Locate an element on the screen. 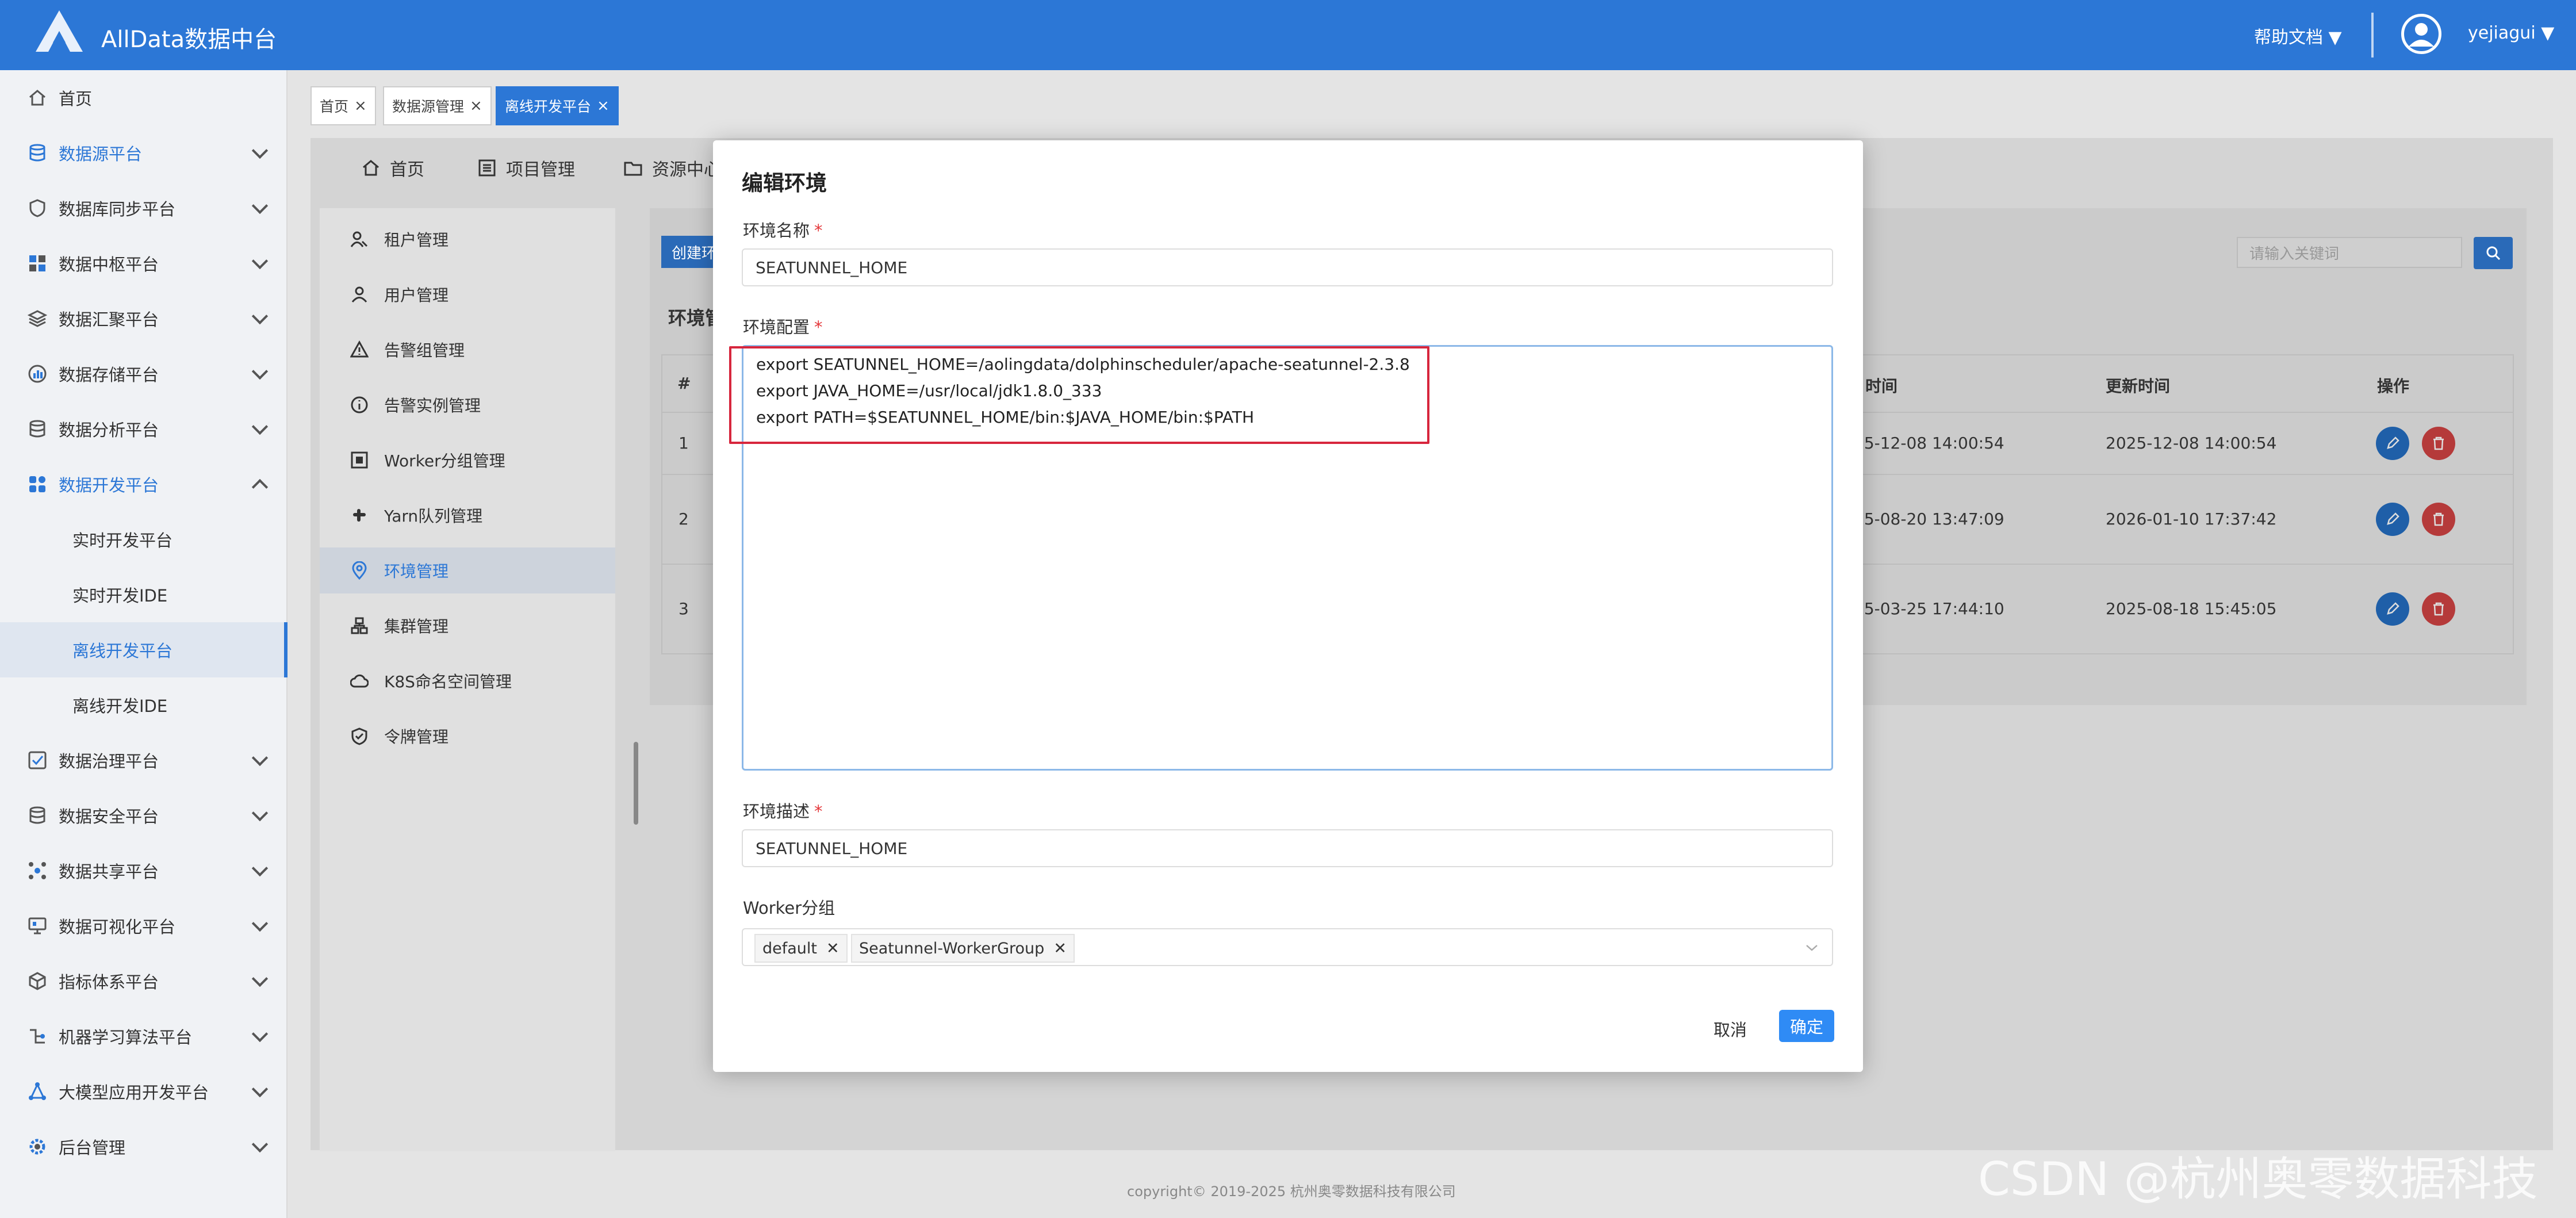  confirm-button: 确定 is located at coordinates (1806, 1026).